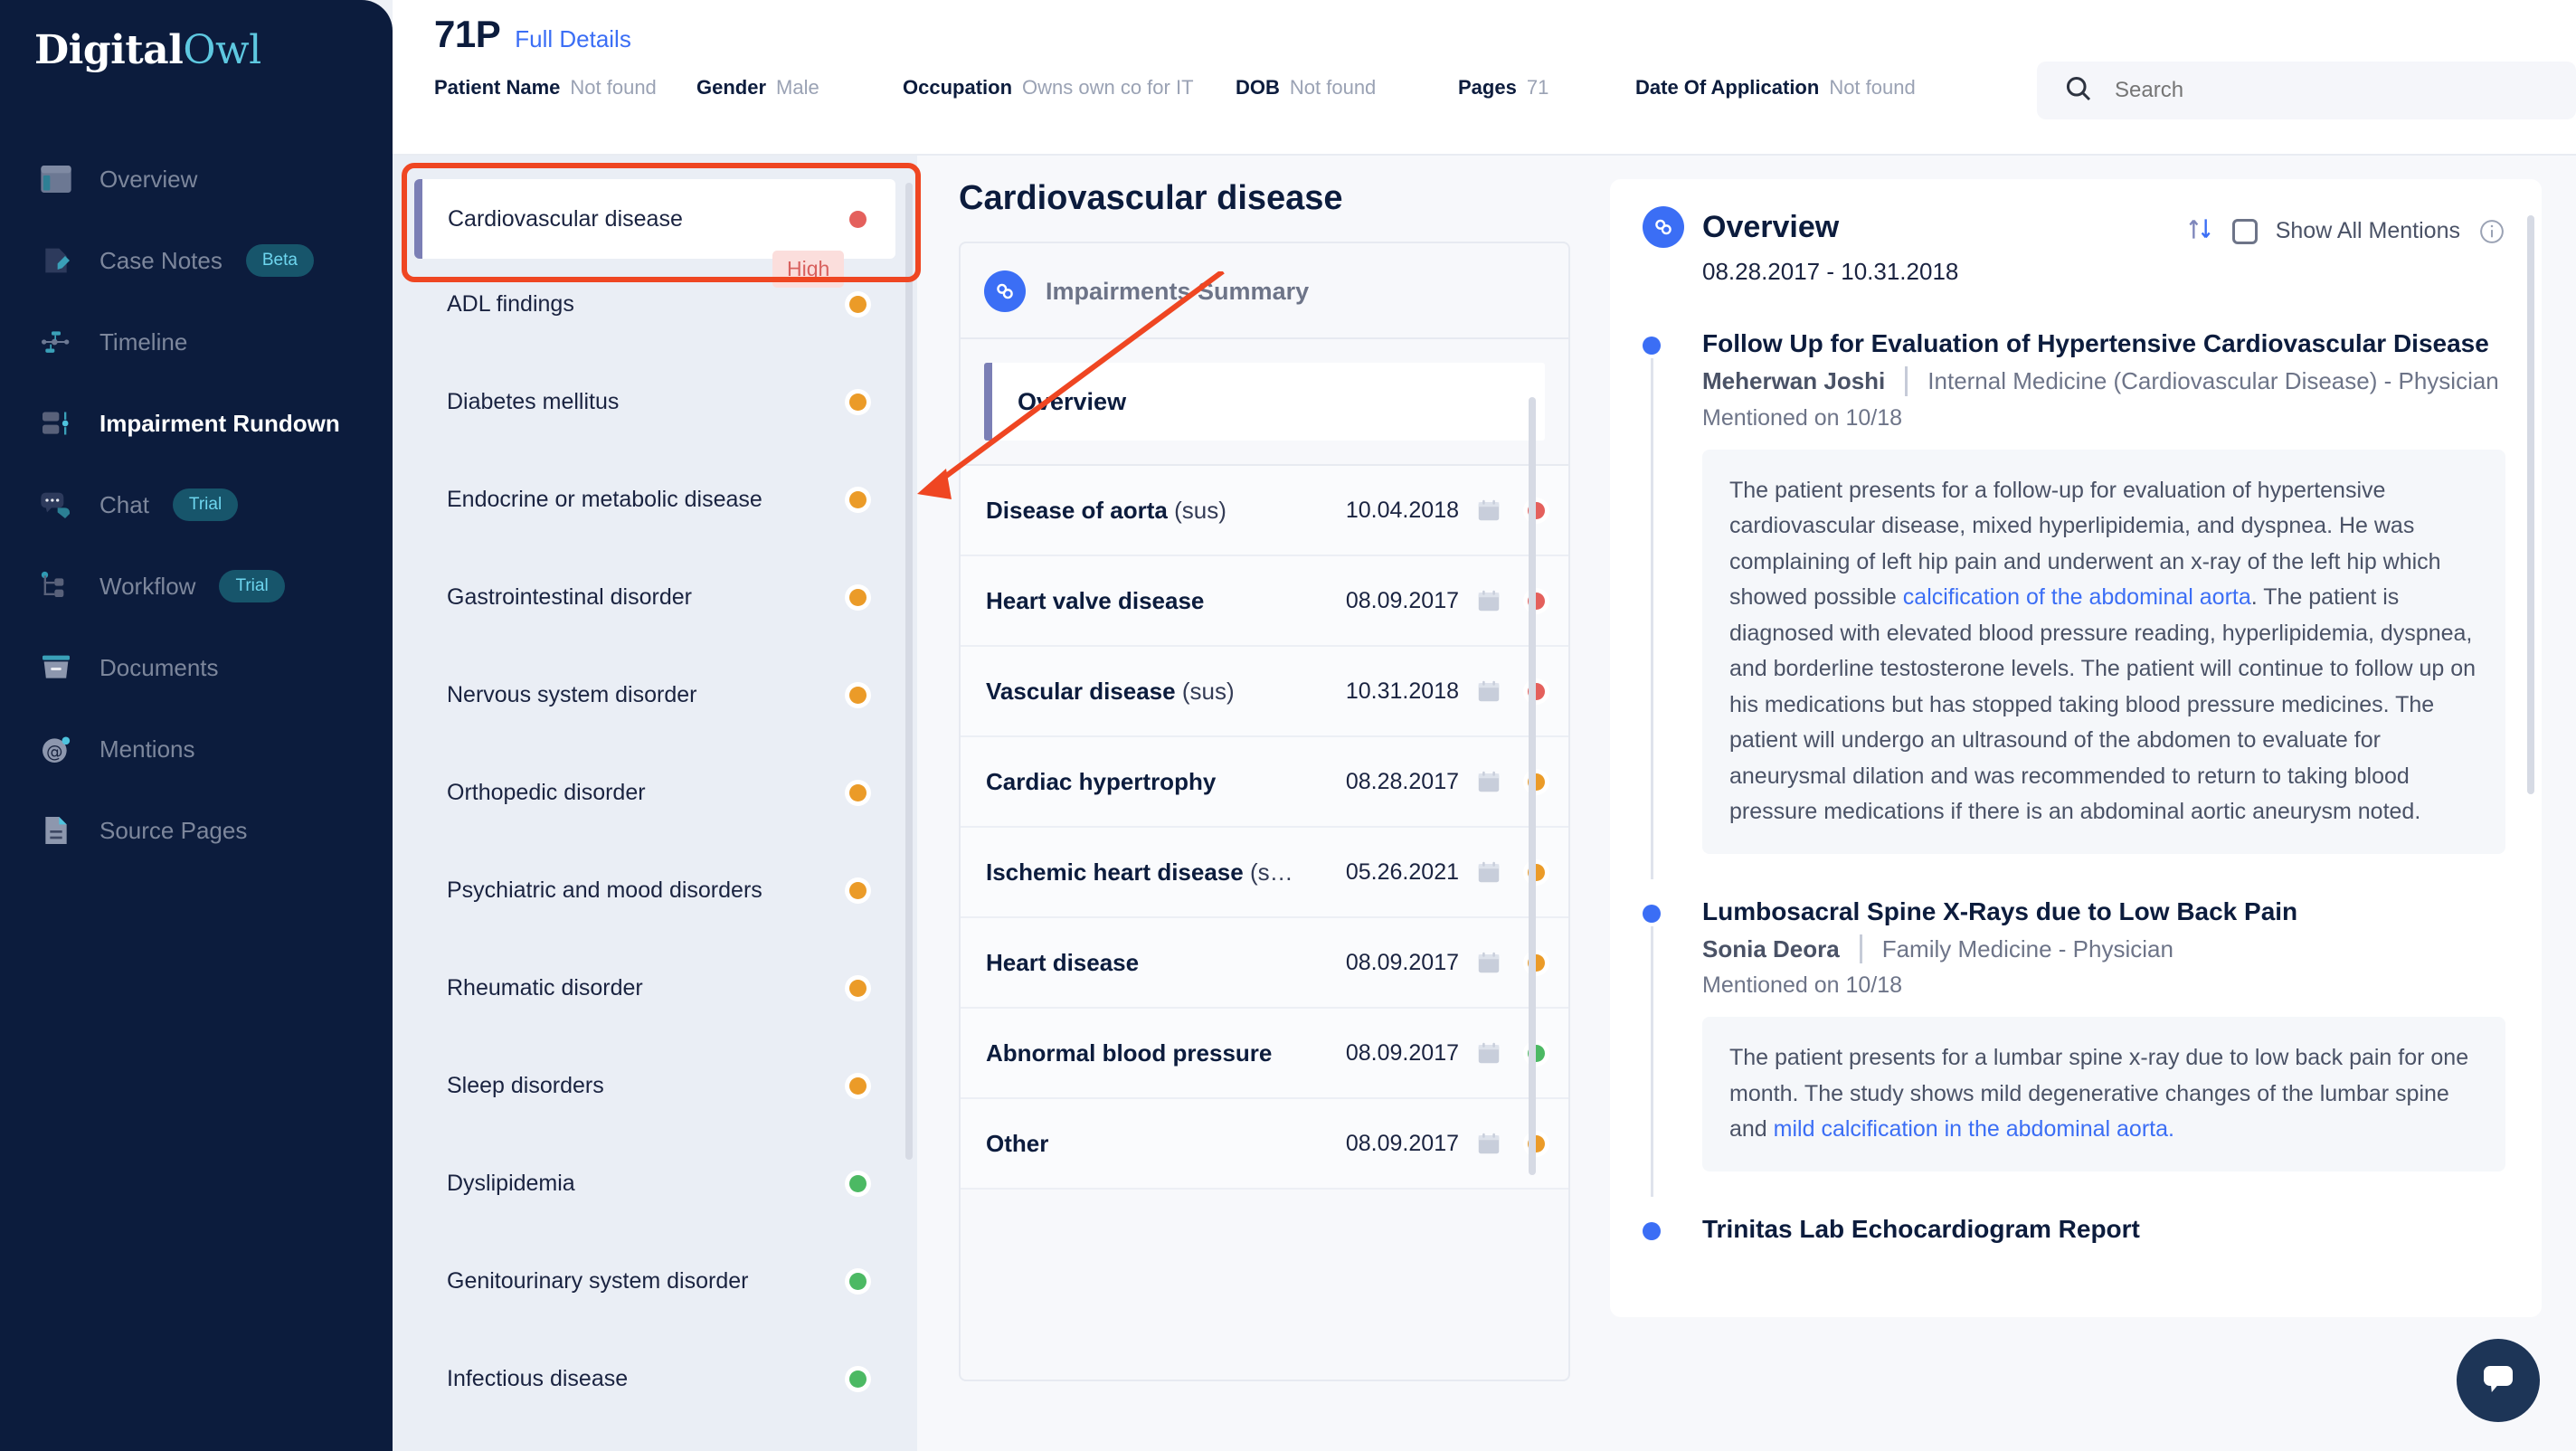 This screenshot has width=2576, height=1451. I want to click on summary-list-item: Abnormal blood pressure 08.09.2017, so click(1264, 1054).